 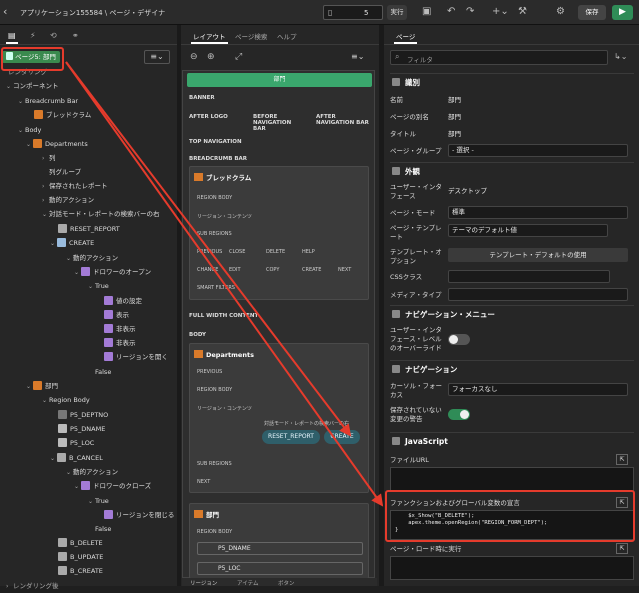 I want to click on tab-layout: レイアウト, so click(x=209, y=36).